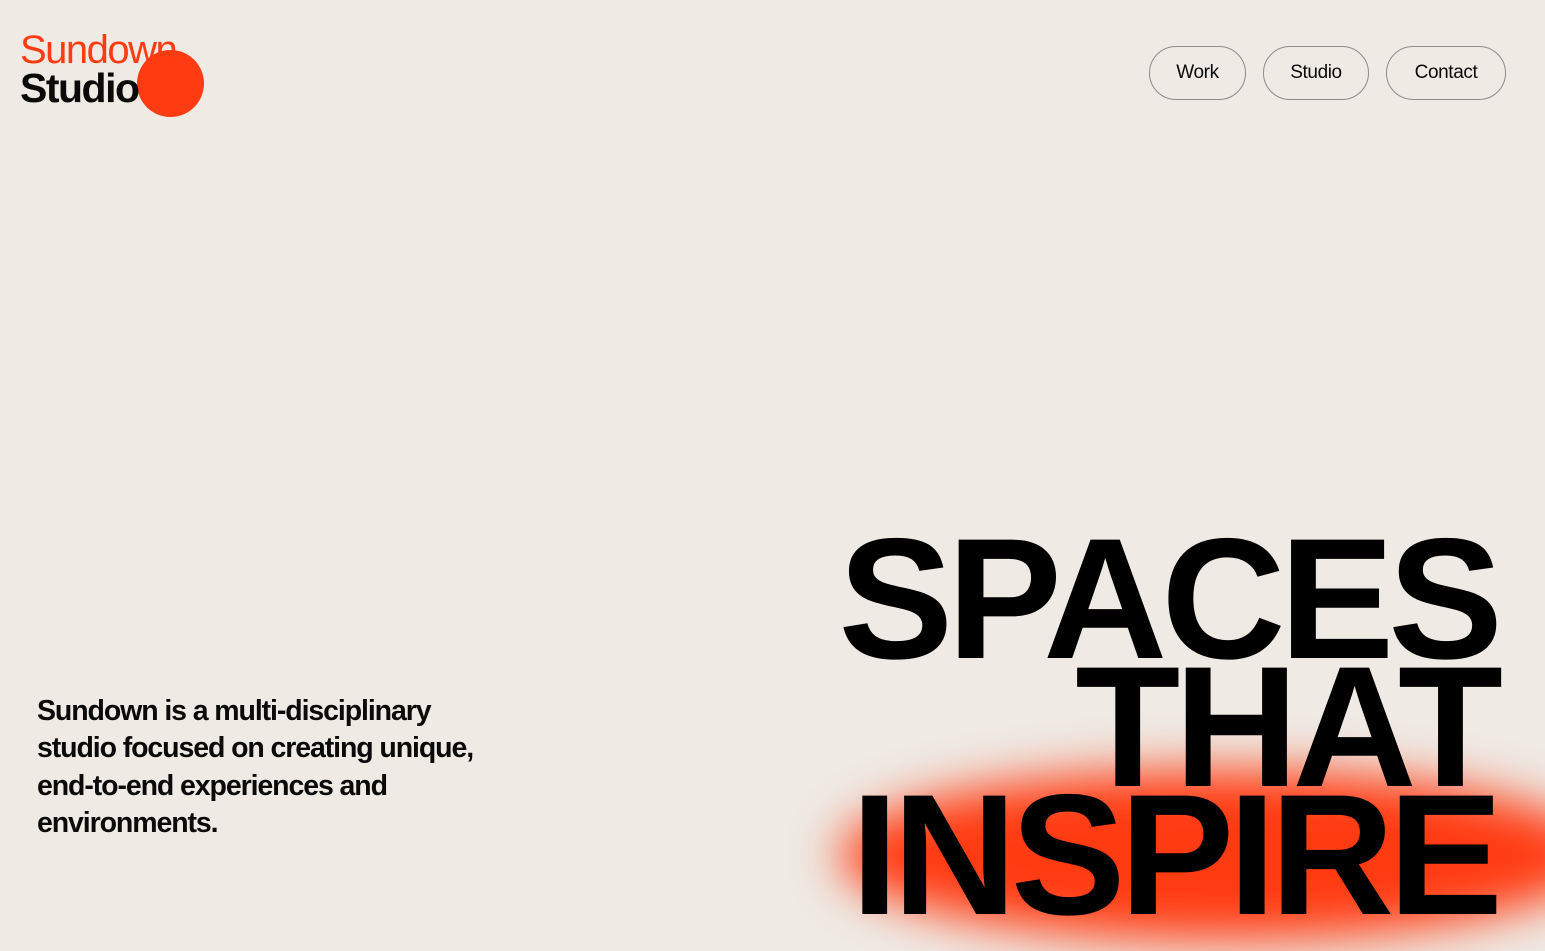 Image resolution: width=1545 pixels, height=951 pixels. What do you see at coordinates (1197, 73) in the screenshot?
I see `nav-work-button: Work` at bounding box center [1197, 73].